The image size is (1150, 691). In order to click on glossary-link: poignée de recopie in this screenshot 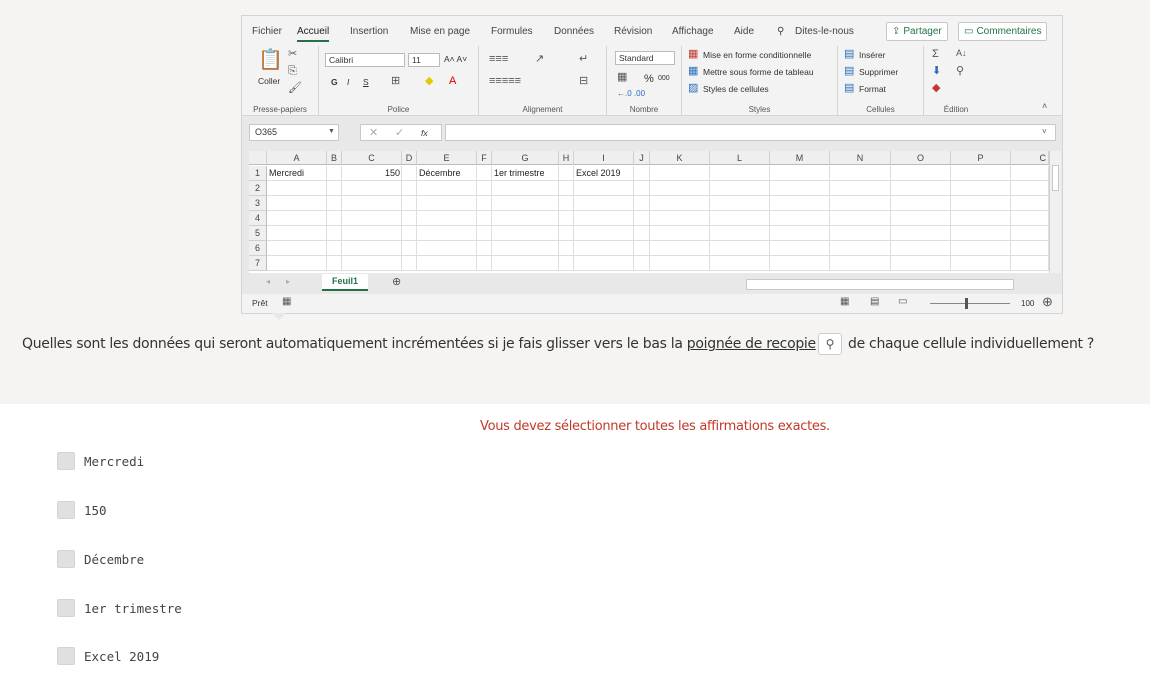, I will do `click(751, 344)`.